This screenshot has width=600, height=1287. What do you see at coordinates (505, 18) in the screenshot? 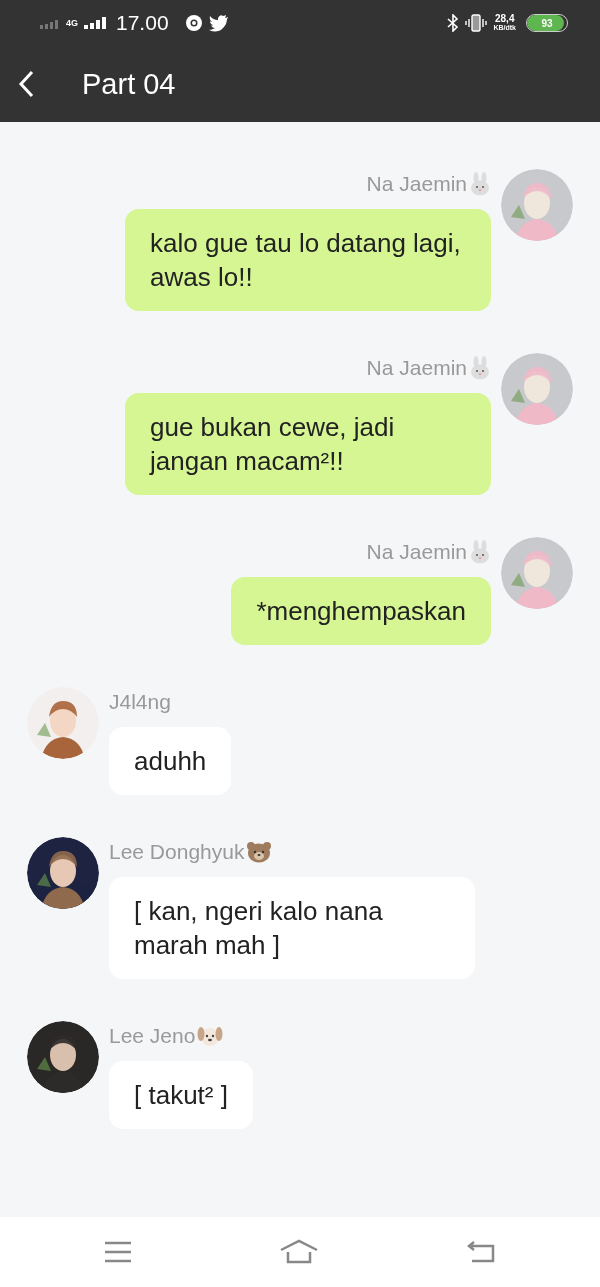
I see `speed-value: 28,4` at bounding box center [505, 18].